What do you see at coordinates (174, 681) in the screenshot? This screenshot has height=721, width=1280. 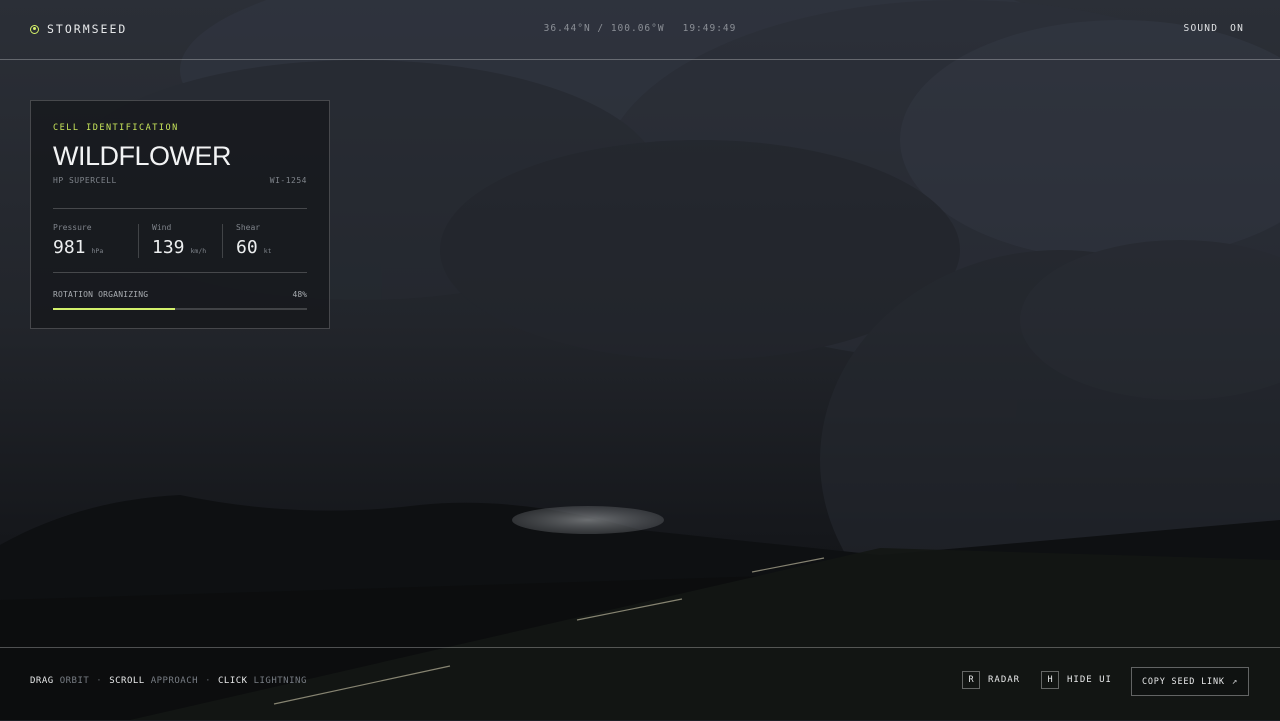 I see `hint-action: APPROACH` at bounding box center [174, 681].